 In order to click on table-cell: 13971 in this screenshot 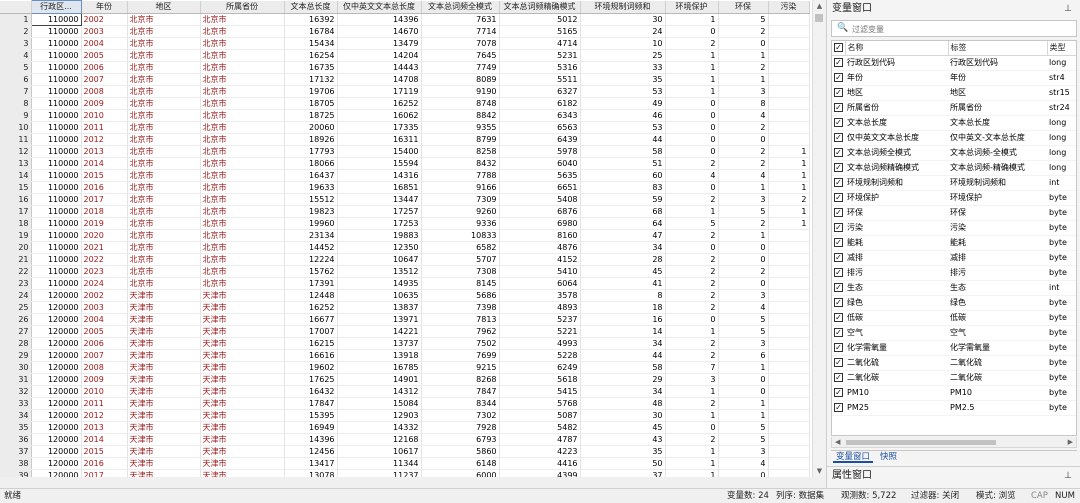, I will do `click(379, 319)`.